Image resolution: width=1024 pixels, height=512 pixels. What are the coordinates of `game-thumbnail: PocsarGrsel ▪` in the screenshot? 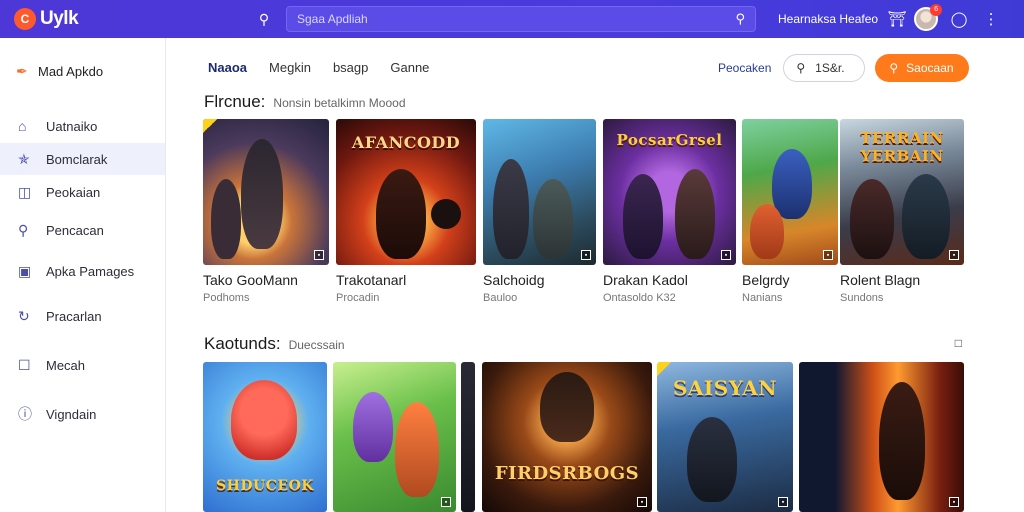 It's located at (669, 192).